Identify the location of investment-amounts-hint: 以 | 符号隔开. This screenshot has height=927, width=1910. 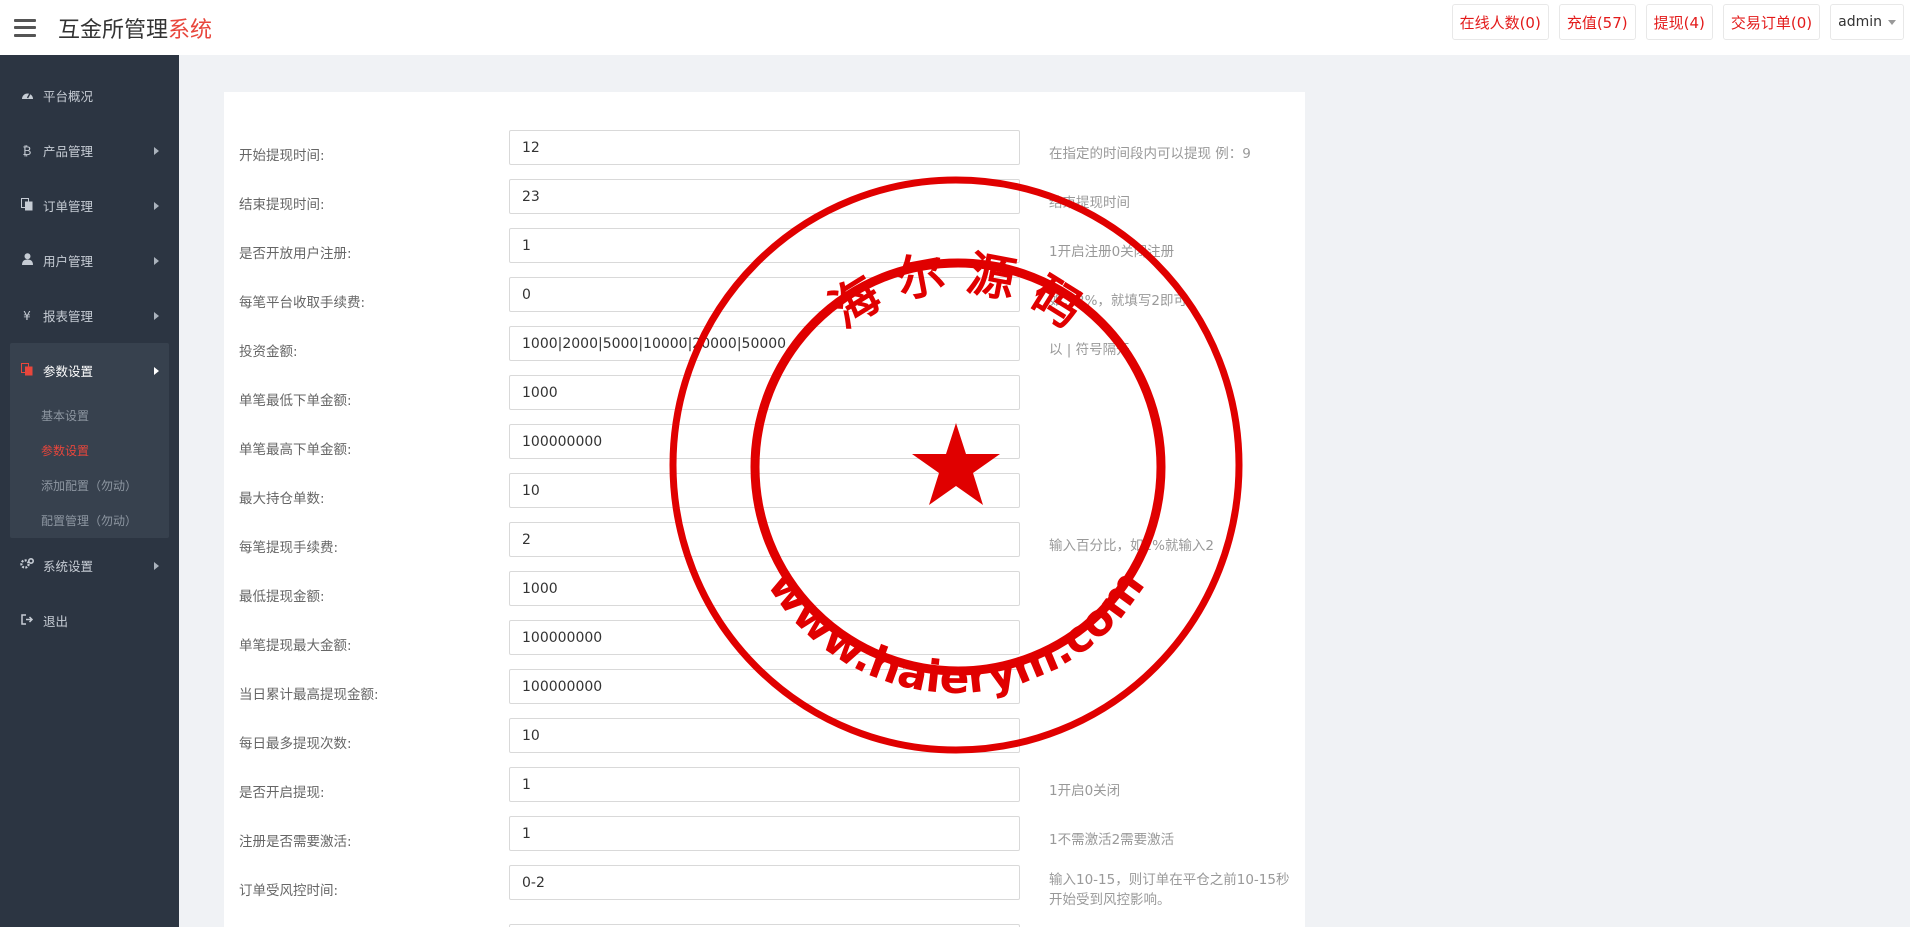
(1089, 350).